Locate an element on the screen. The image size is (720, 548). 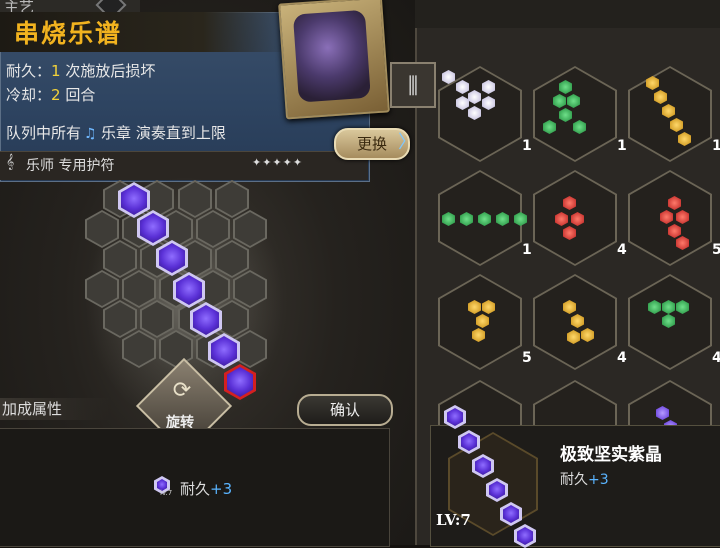
charm-artwork-gem is located at coordinates (331, 56).